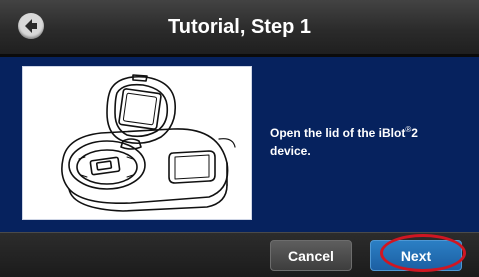  What do you see at coordinates (338, 133) in the screenshot?
I see `instruction-main: Open the lid of the iBlot` at bounding box center [338, 133].